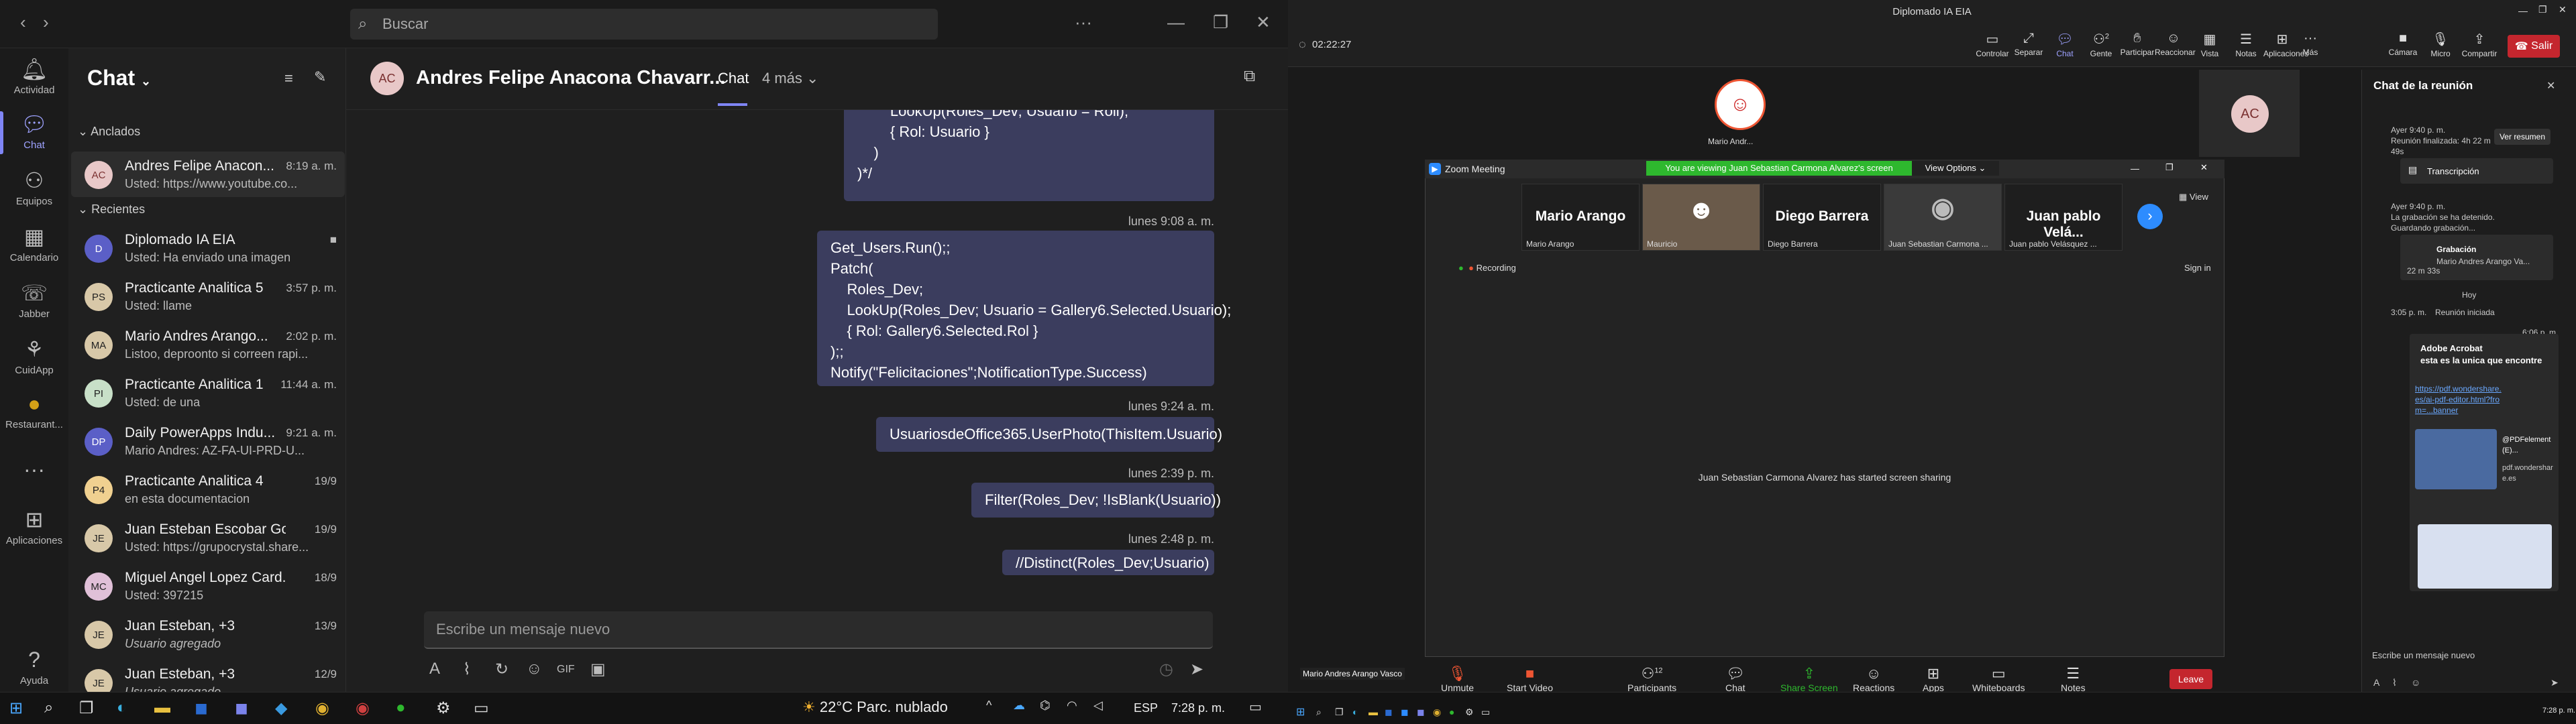 The image size is (2576, 724). I want to click on language-indicator: ESP, so click(1146, 708).